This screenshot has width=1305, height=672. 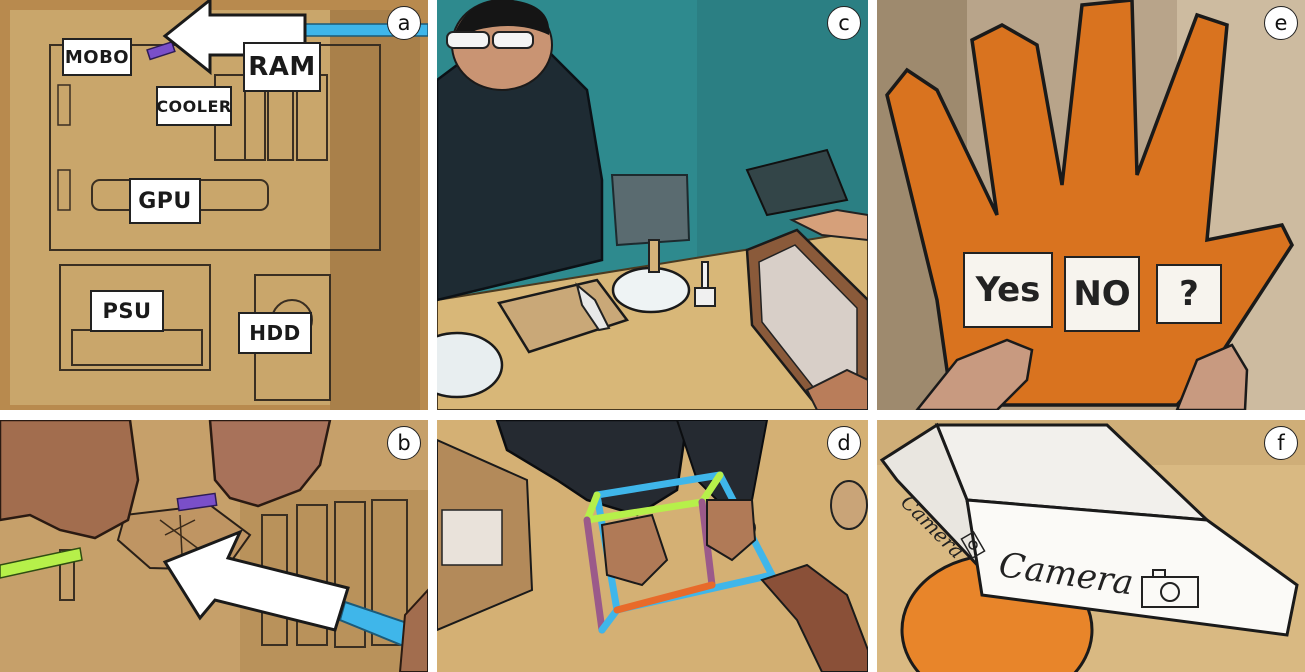 What do you see at coordinates (844, 23) in the screenshot?
I see `panel-letter-c: c` at bounding box center [844, 23].